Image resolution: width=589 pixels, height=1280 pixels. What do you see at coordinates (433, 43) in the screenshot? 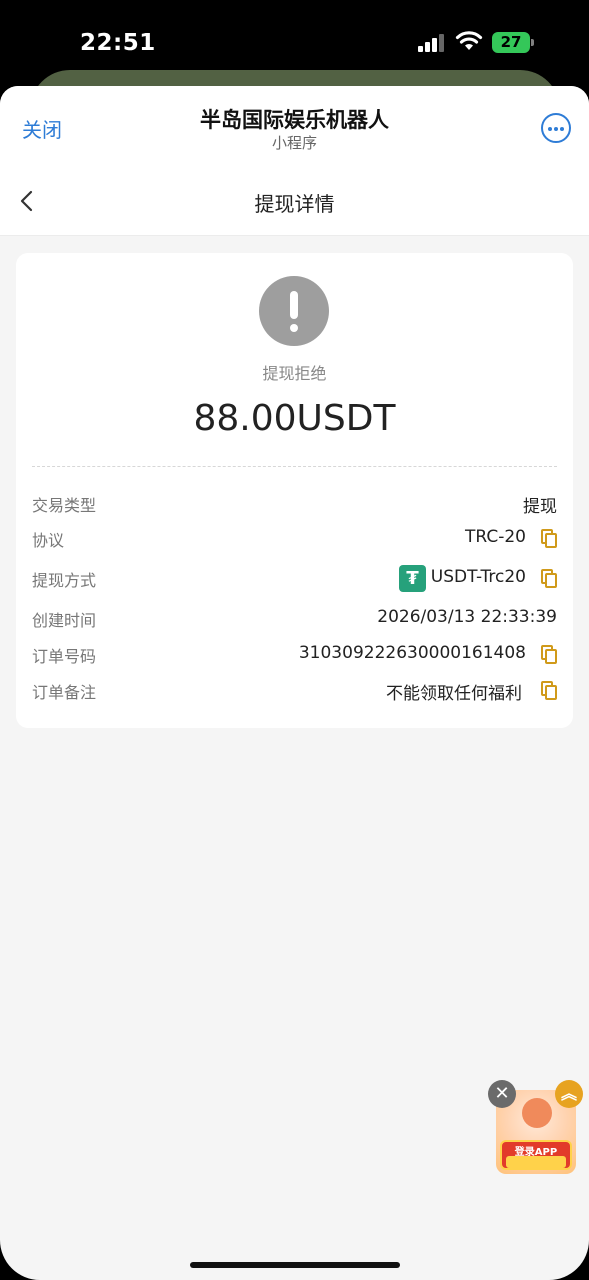
I see `cellular-signal-icon` at bounding box center [433, 43].